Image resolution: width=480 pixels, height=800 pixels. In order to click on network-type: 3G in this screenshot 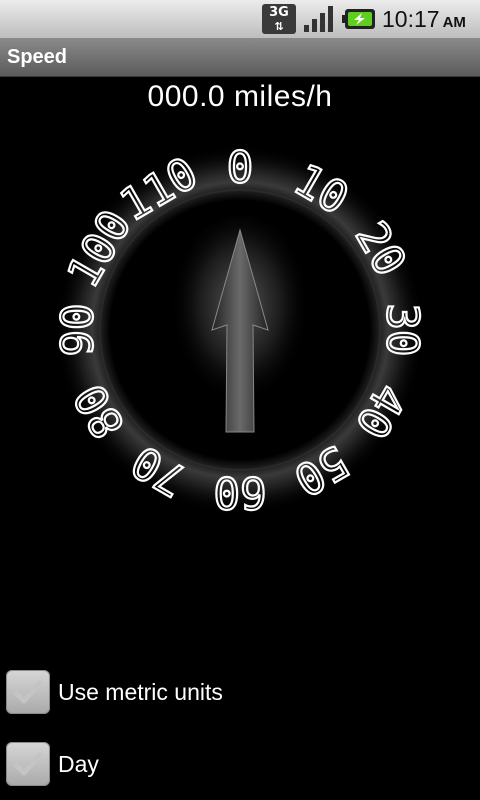, I will do `click(279, 12)`.